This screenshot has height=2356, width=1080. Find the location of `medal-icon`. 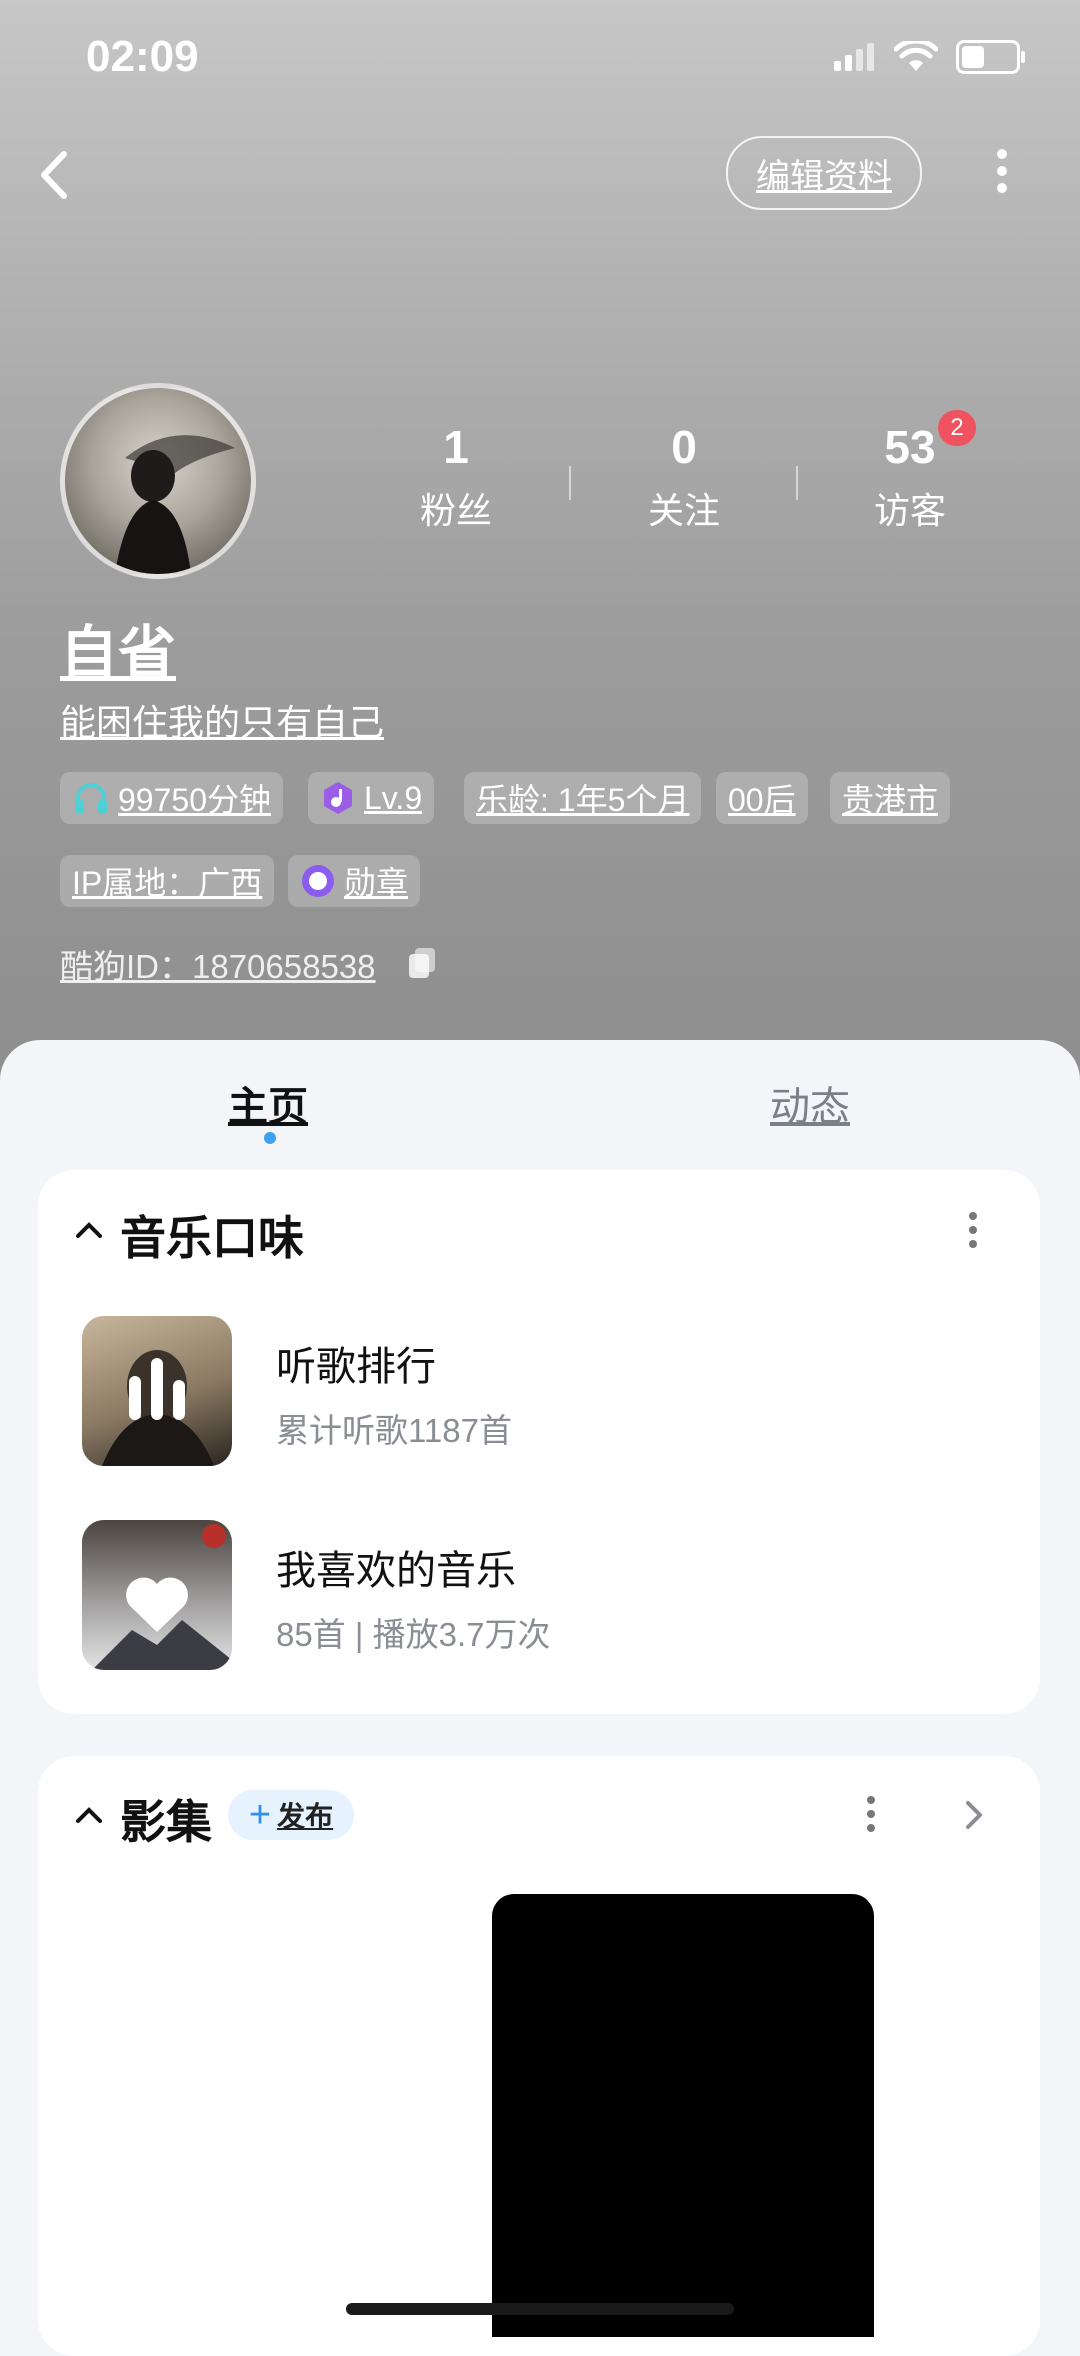

medal-icon is located at coordinates (318, 881).